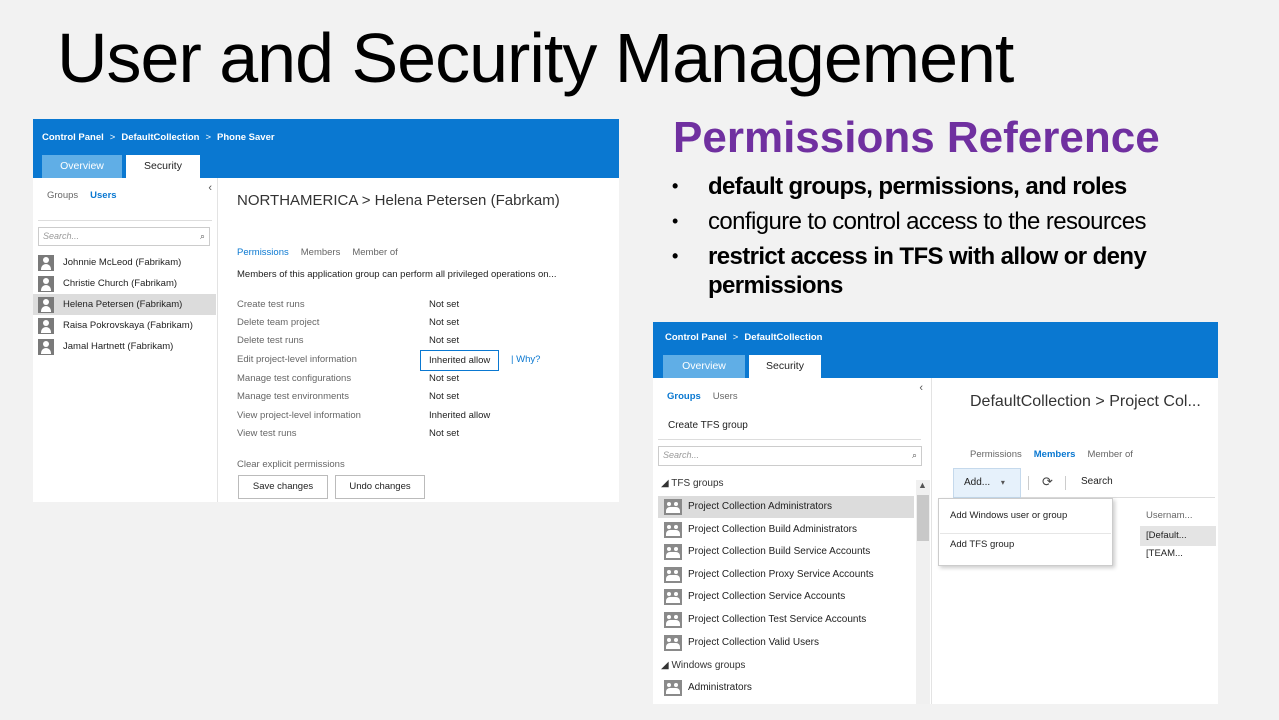 This screenshot has width=1279, height=720. Describe the element at coordinates (1097, 481) in the screenshot. I see `search-button: Search` at that location.